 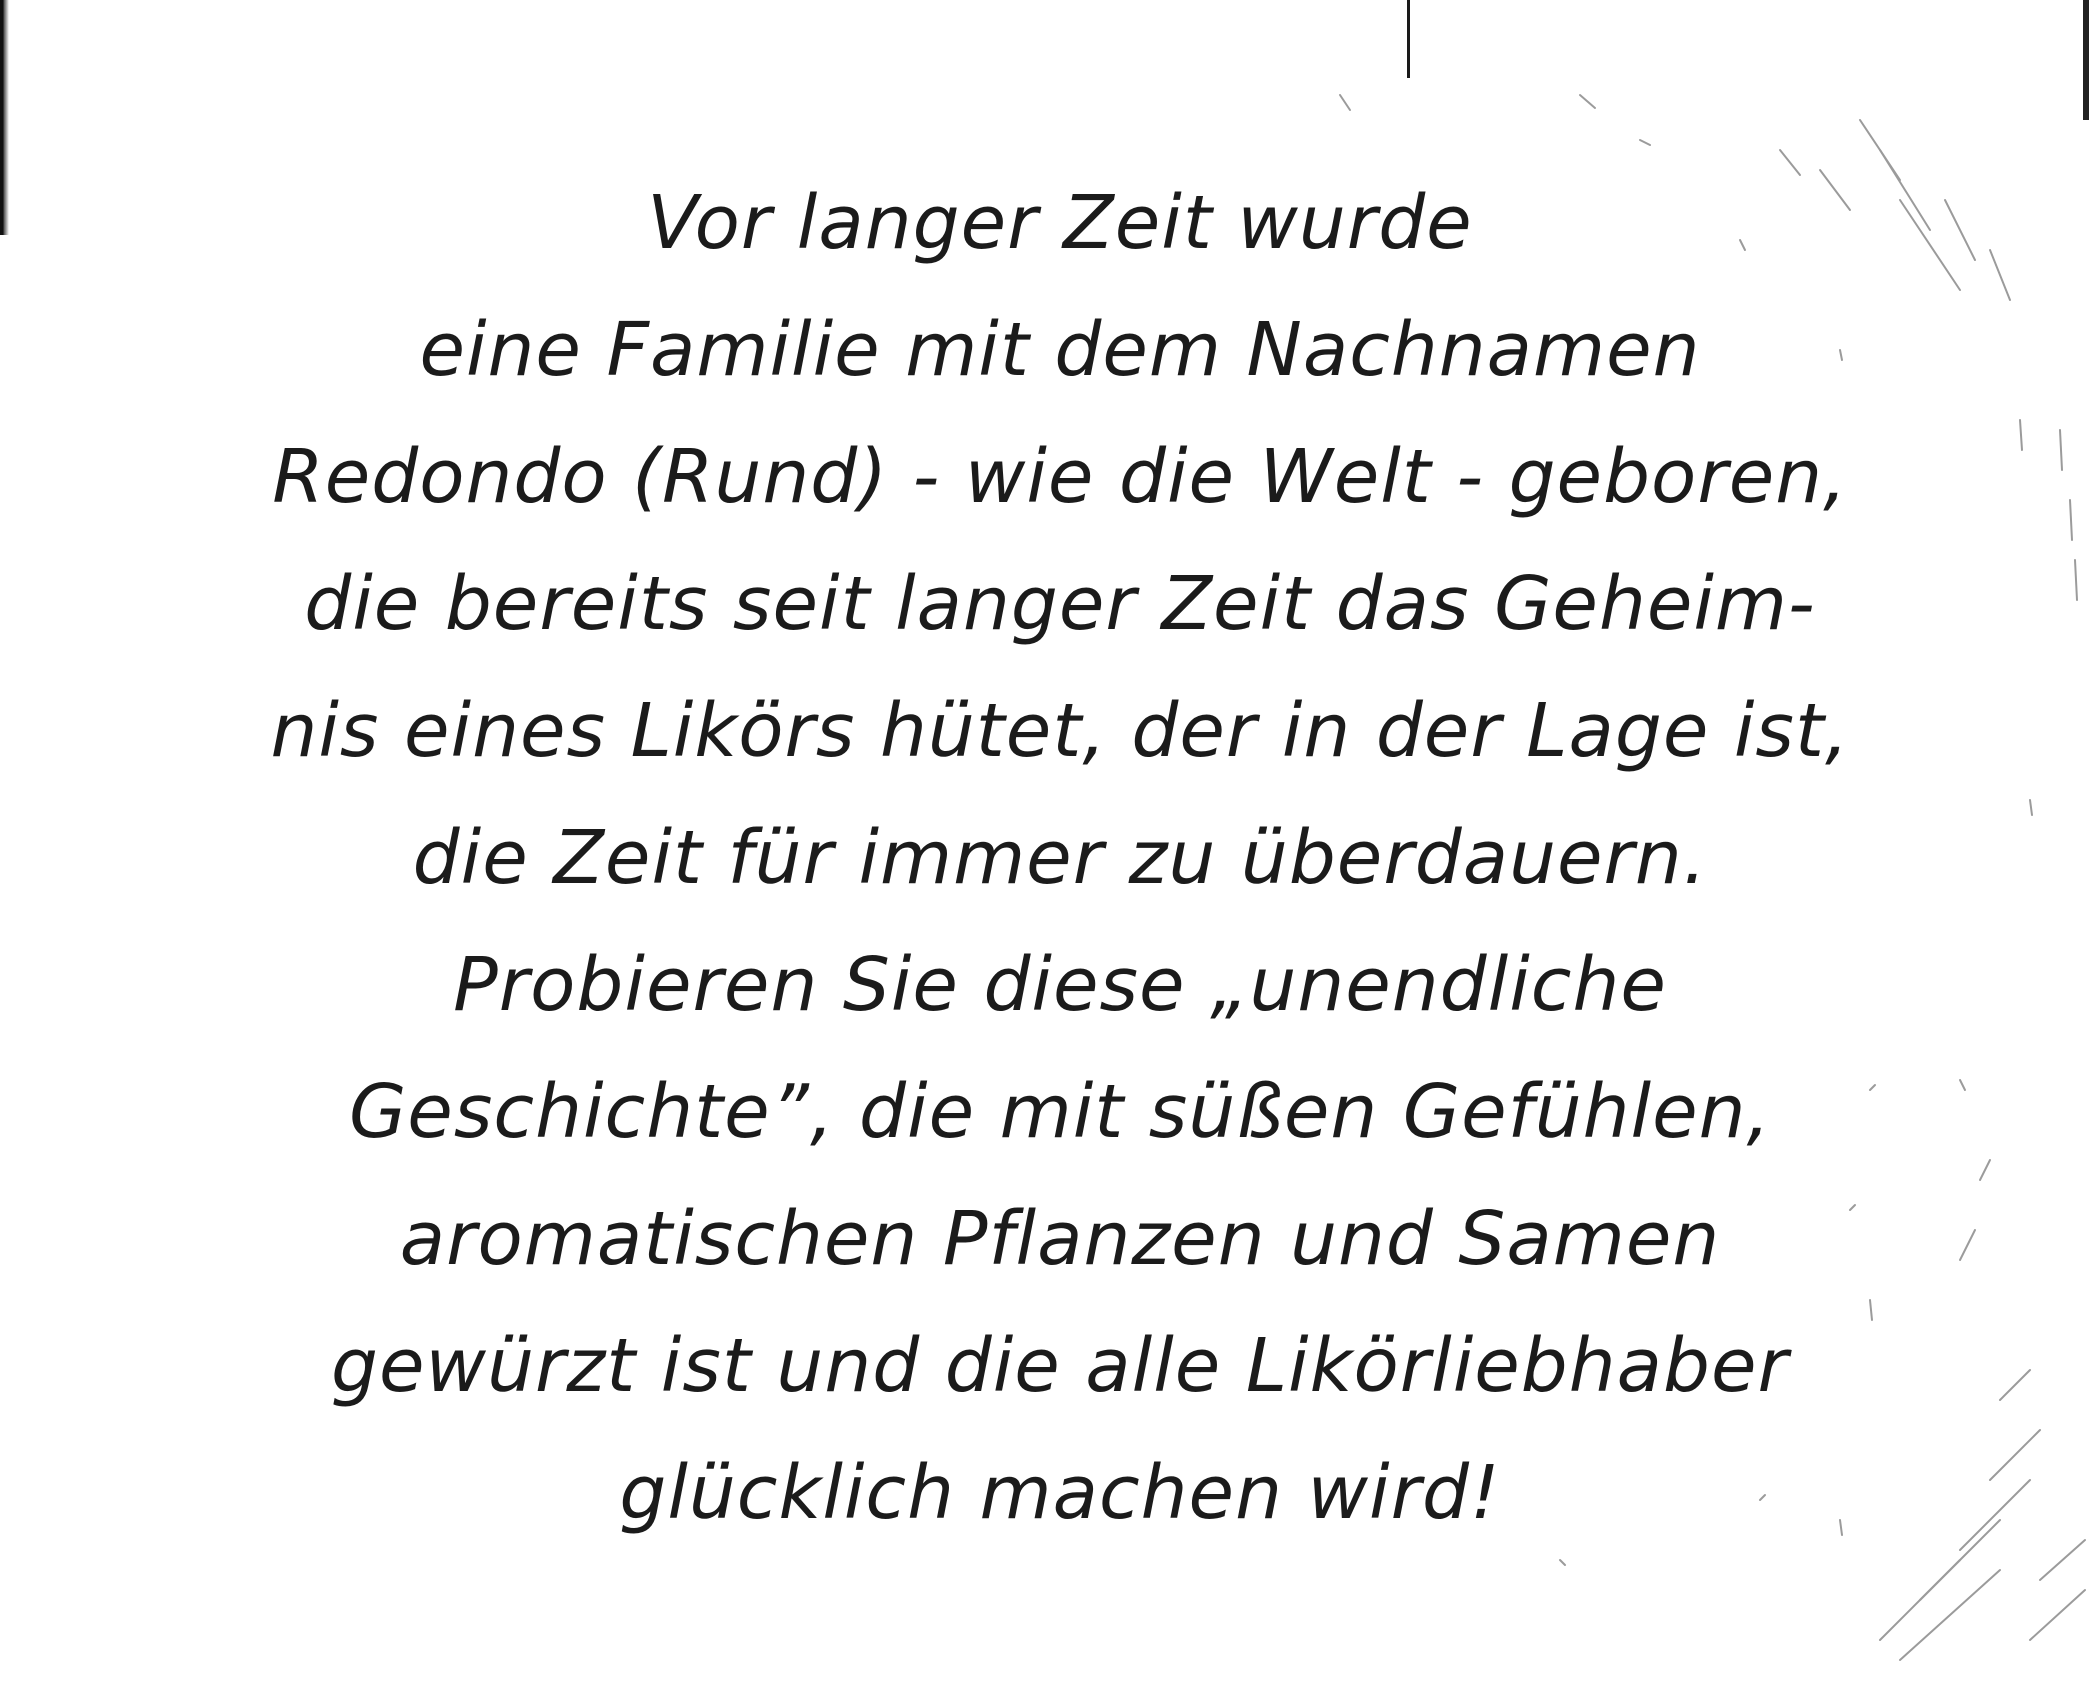 What do you see at coordinates (1060, 350) in the screenshot?
I see `text-line-2: eine Familie mit dem Nachnamen` at bounding box center [1060, 350].